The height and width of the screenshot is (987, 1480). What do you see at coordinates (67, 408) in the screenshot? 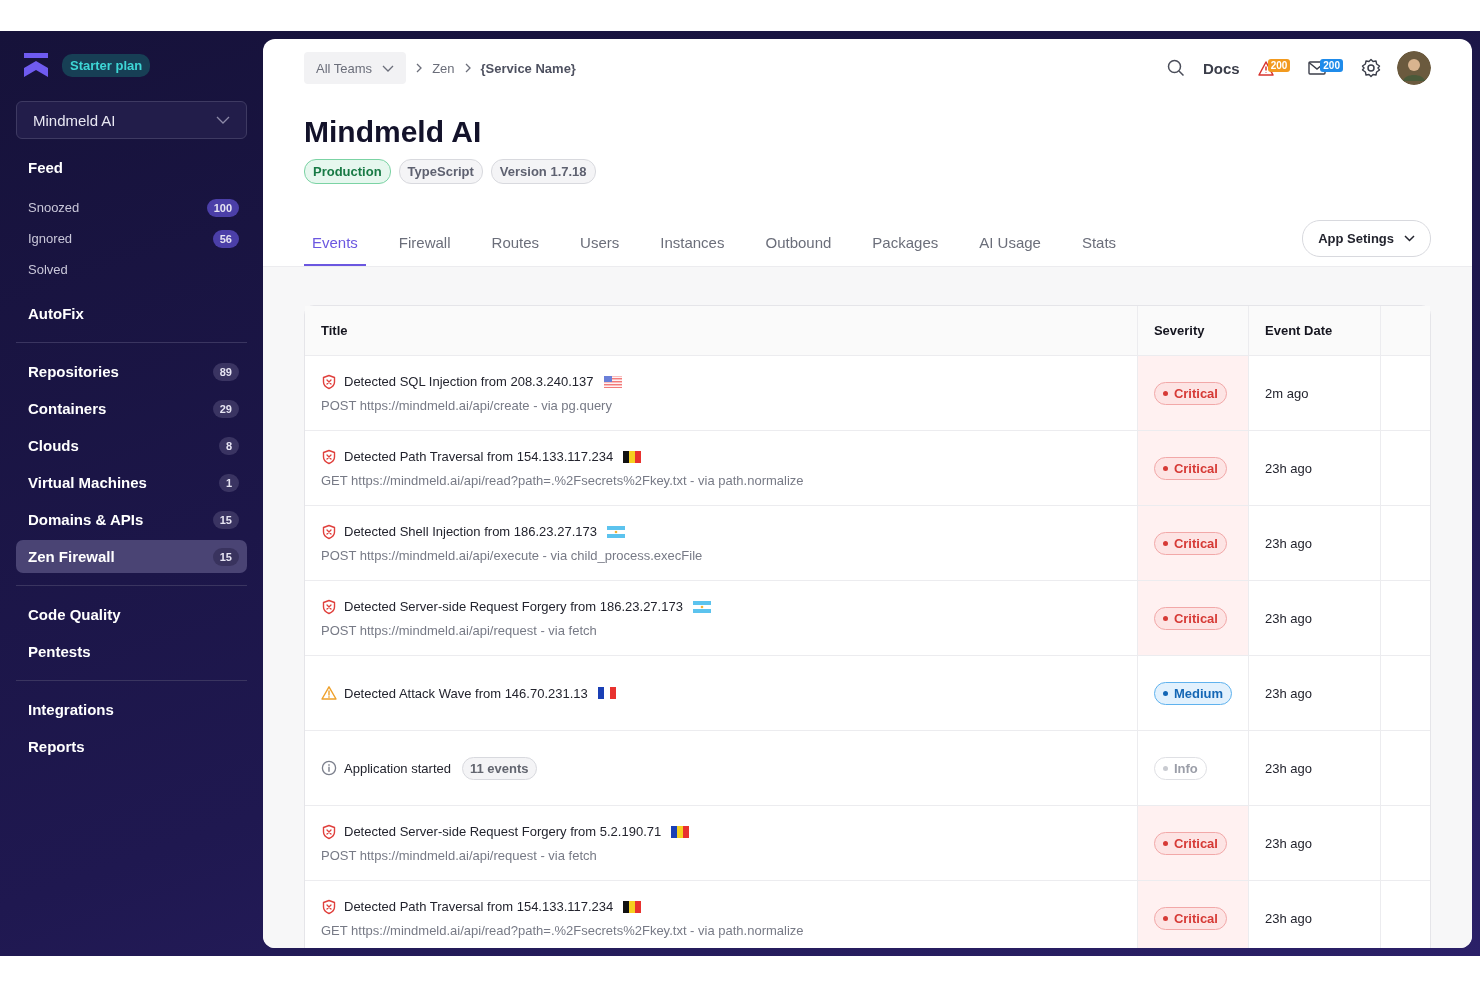
I see `nav-label: Containers` at bounding box center [67, 408].